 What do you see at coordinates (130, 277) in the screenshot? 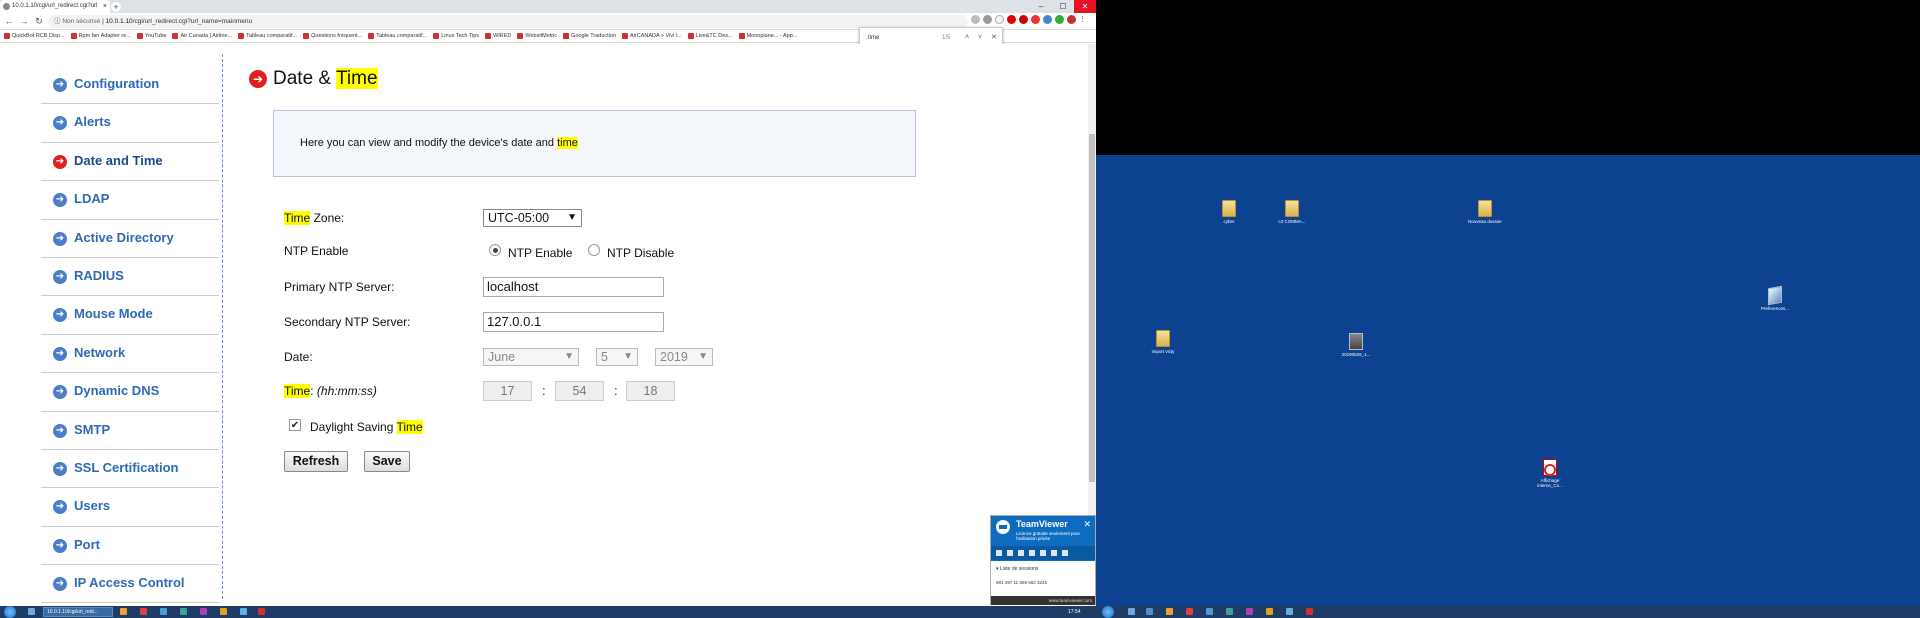
I see `sidebar-item-radius: ➔ RADIUS` at bounding box center [130, 277].